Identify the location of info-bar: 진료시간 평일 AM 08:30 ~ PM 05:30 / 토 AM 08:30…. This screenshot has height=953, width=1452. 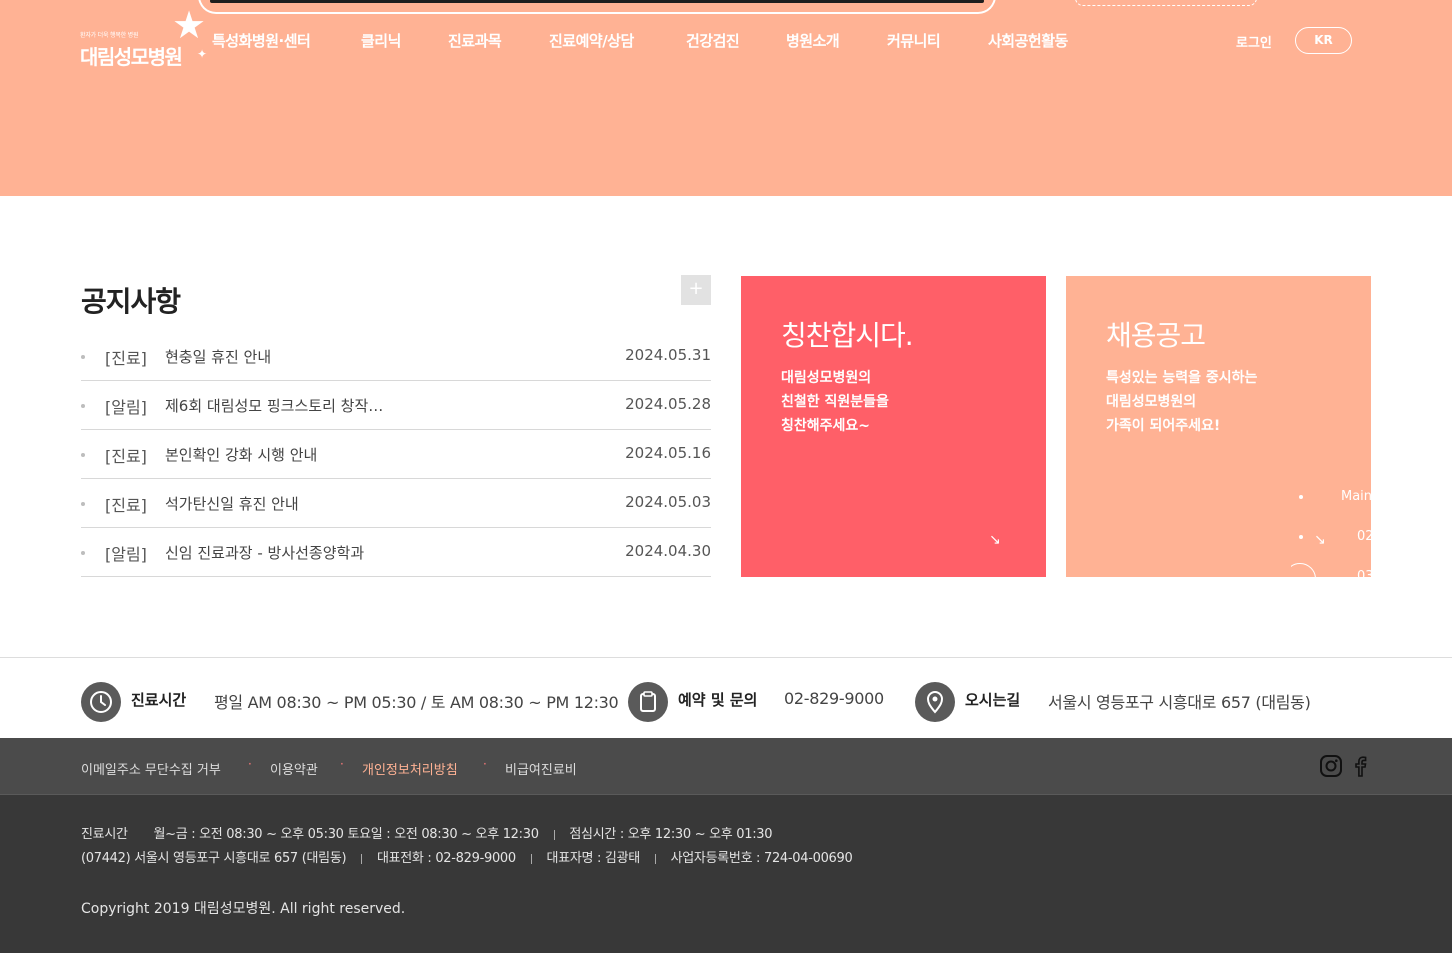
(726, 697).